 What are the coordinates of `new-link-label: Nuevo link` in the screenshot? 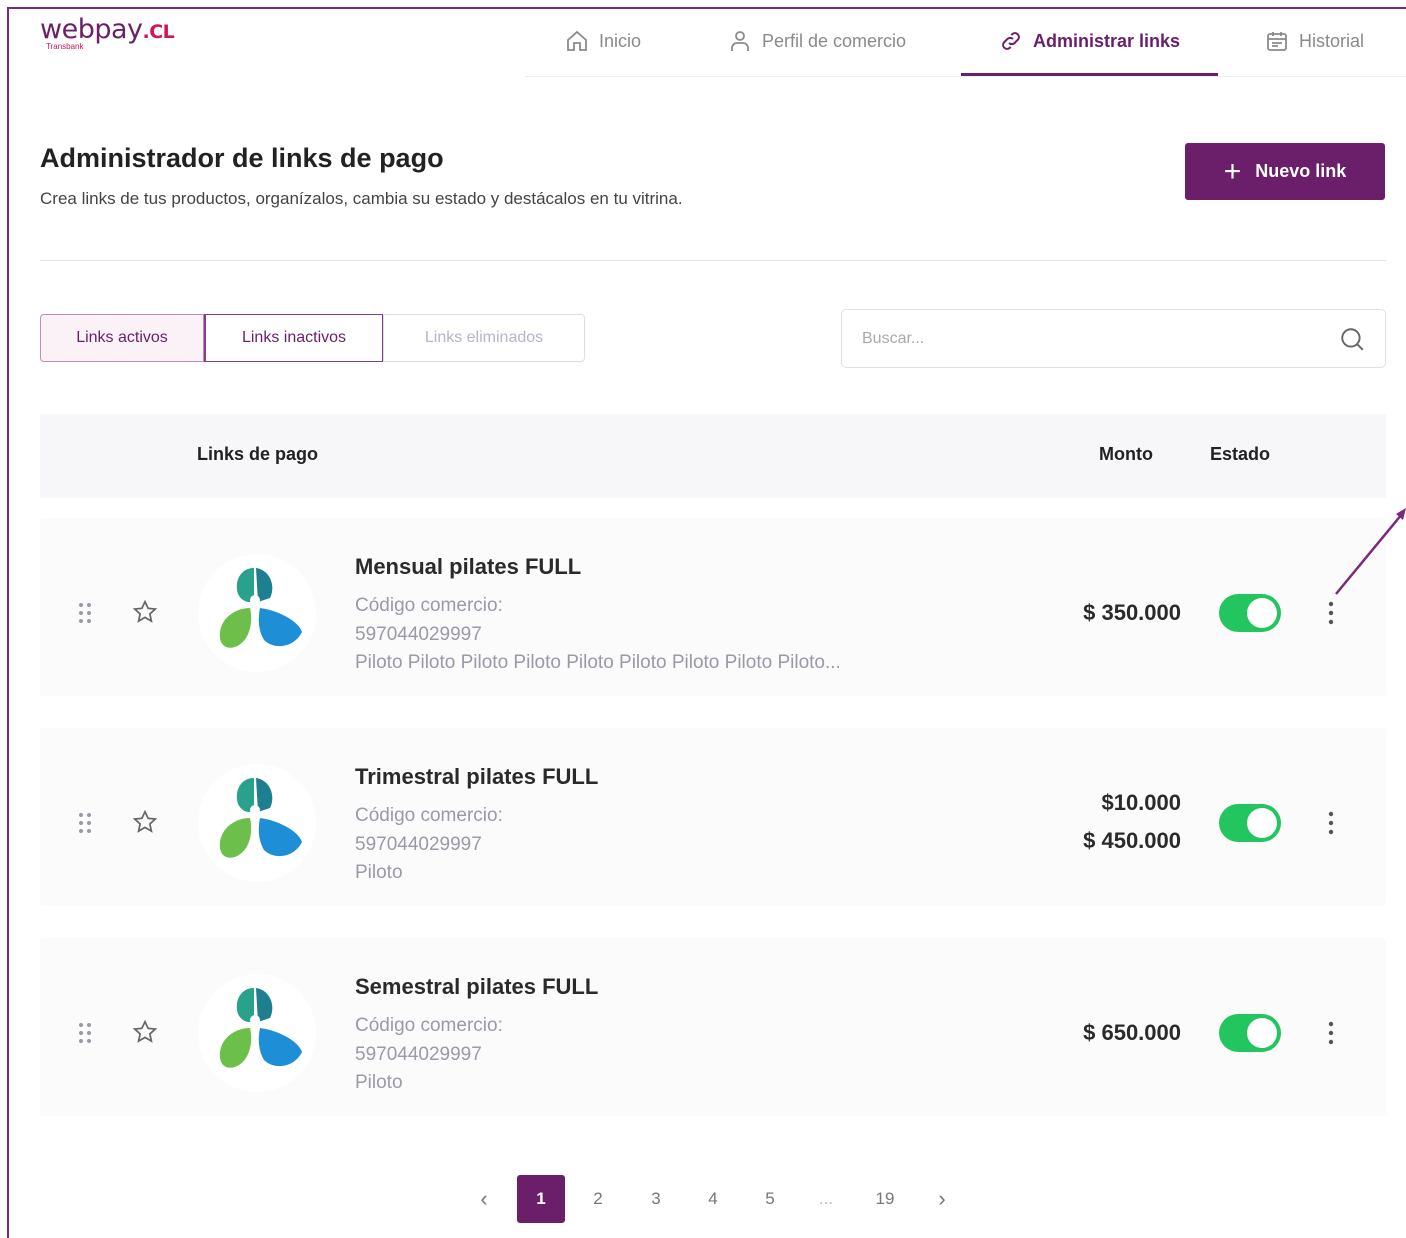 It's located at (1301, 171).